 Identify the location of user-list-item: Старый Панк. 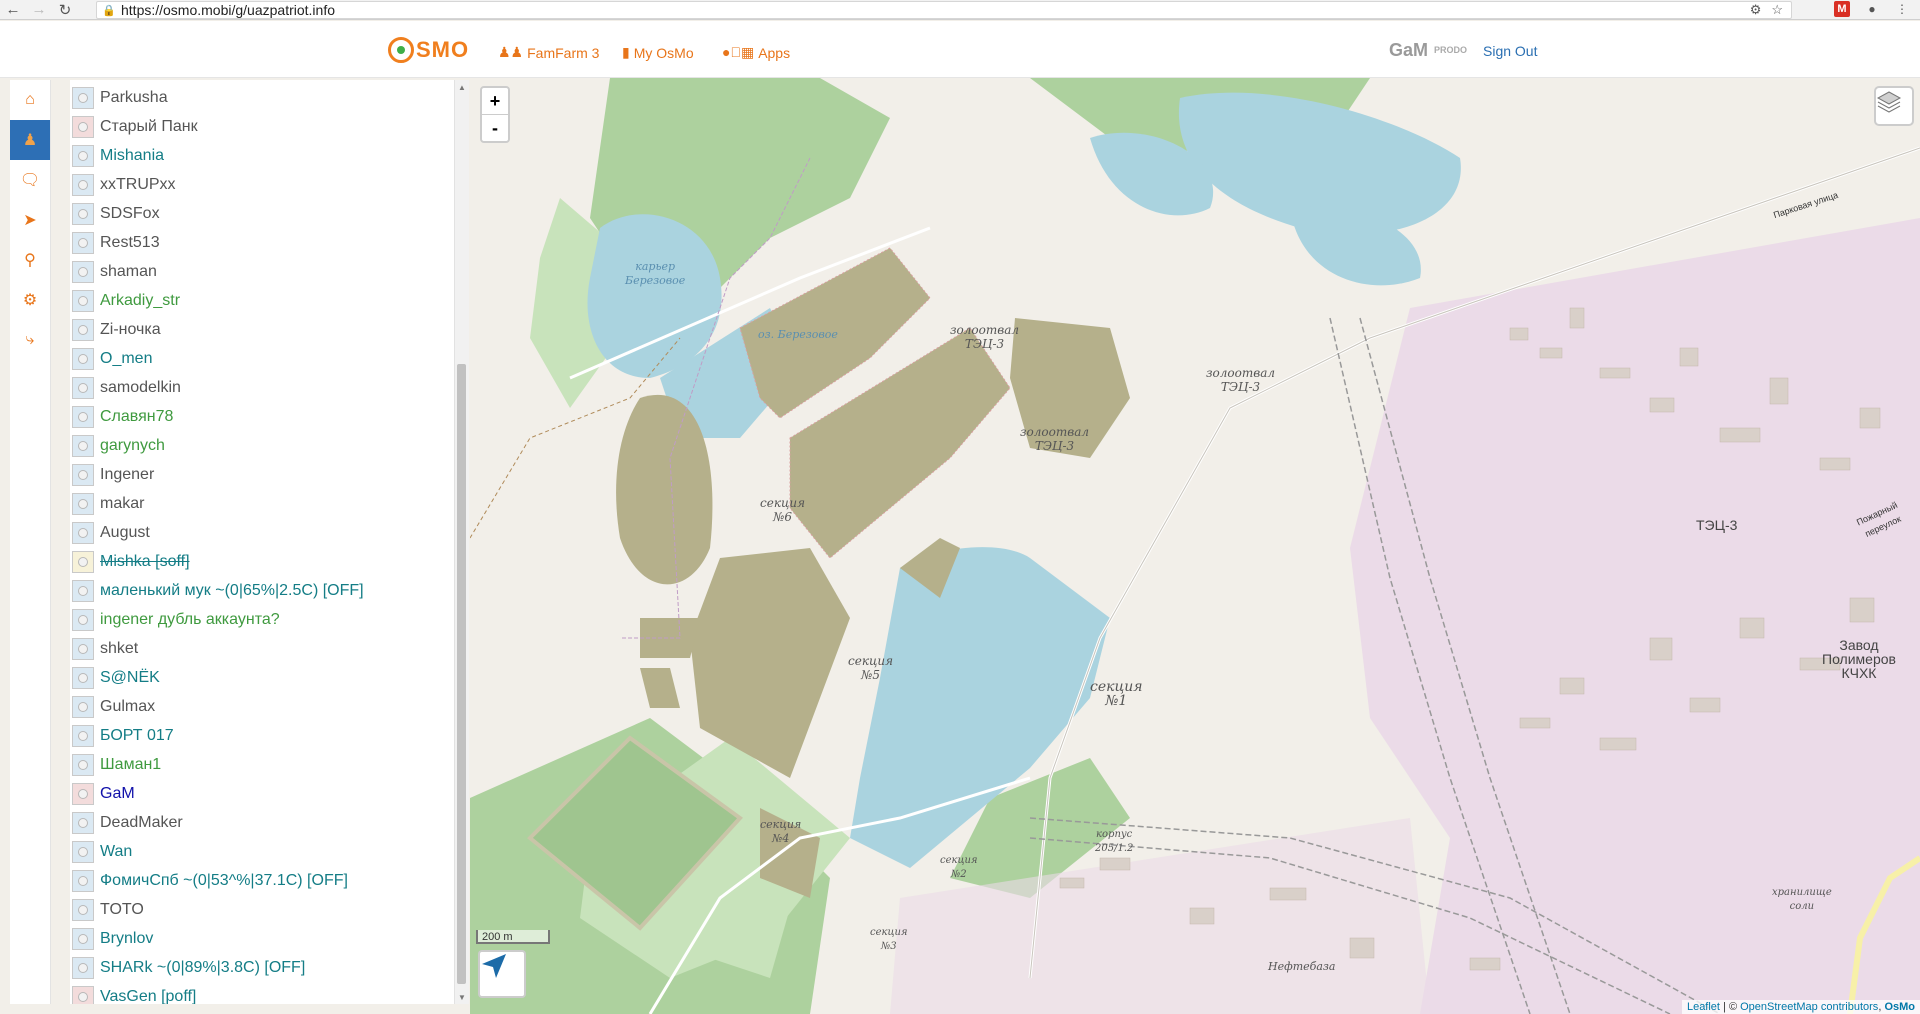
(256, 126).